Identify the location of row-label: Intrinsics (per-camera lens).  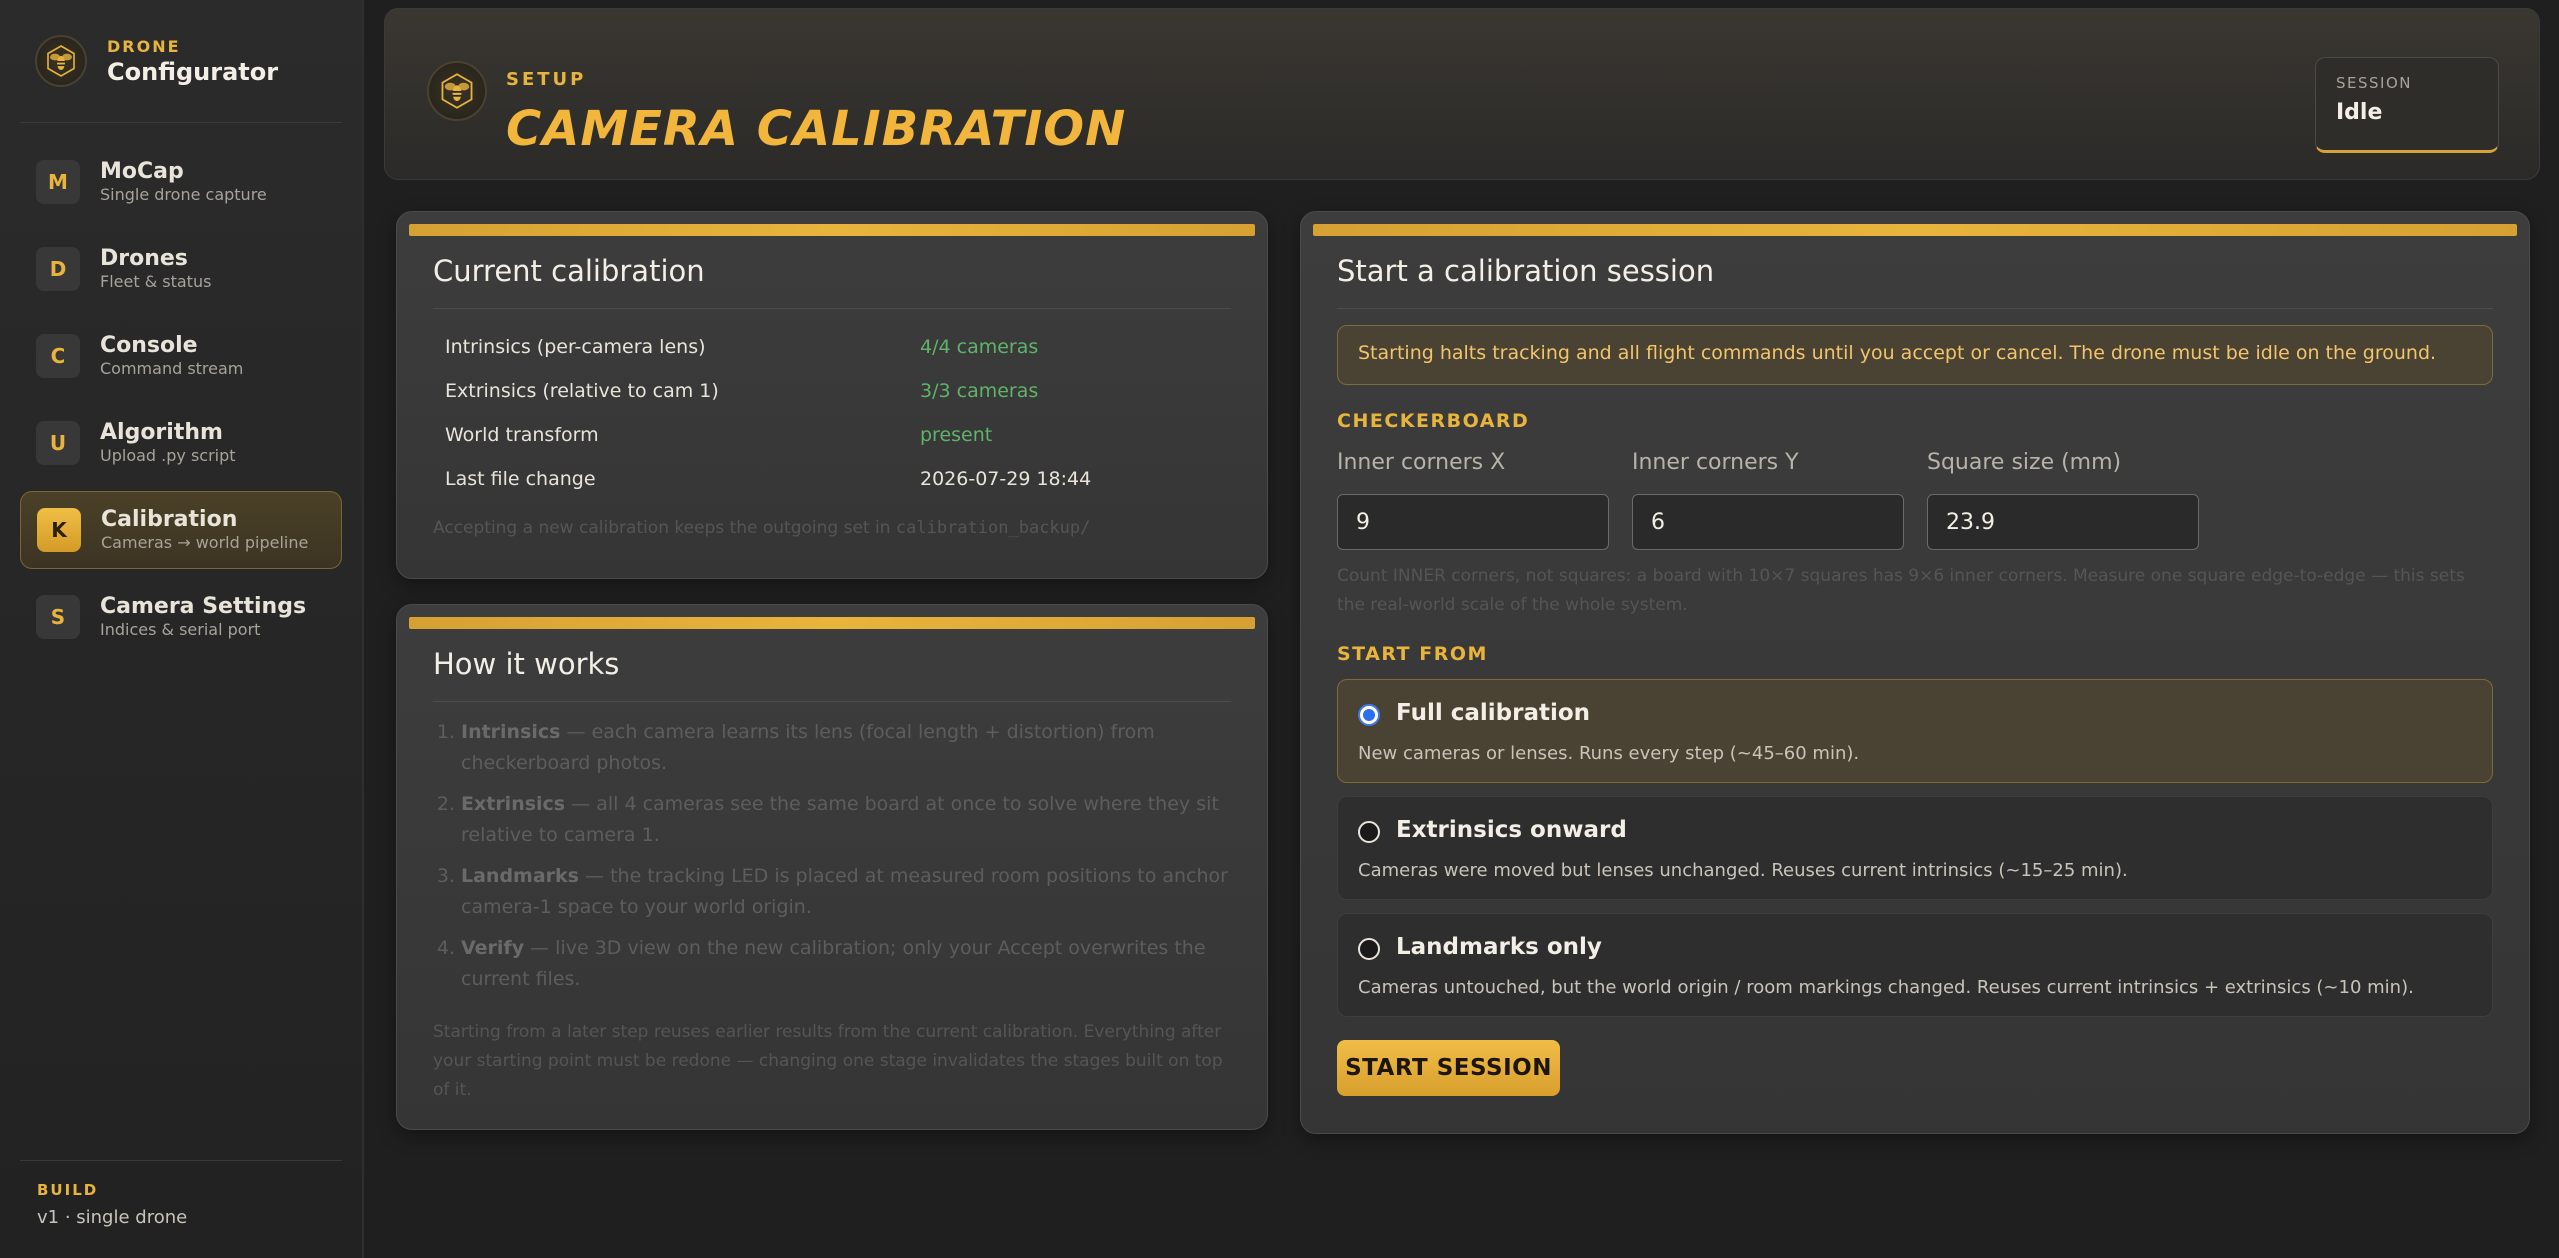
(575, 347).